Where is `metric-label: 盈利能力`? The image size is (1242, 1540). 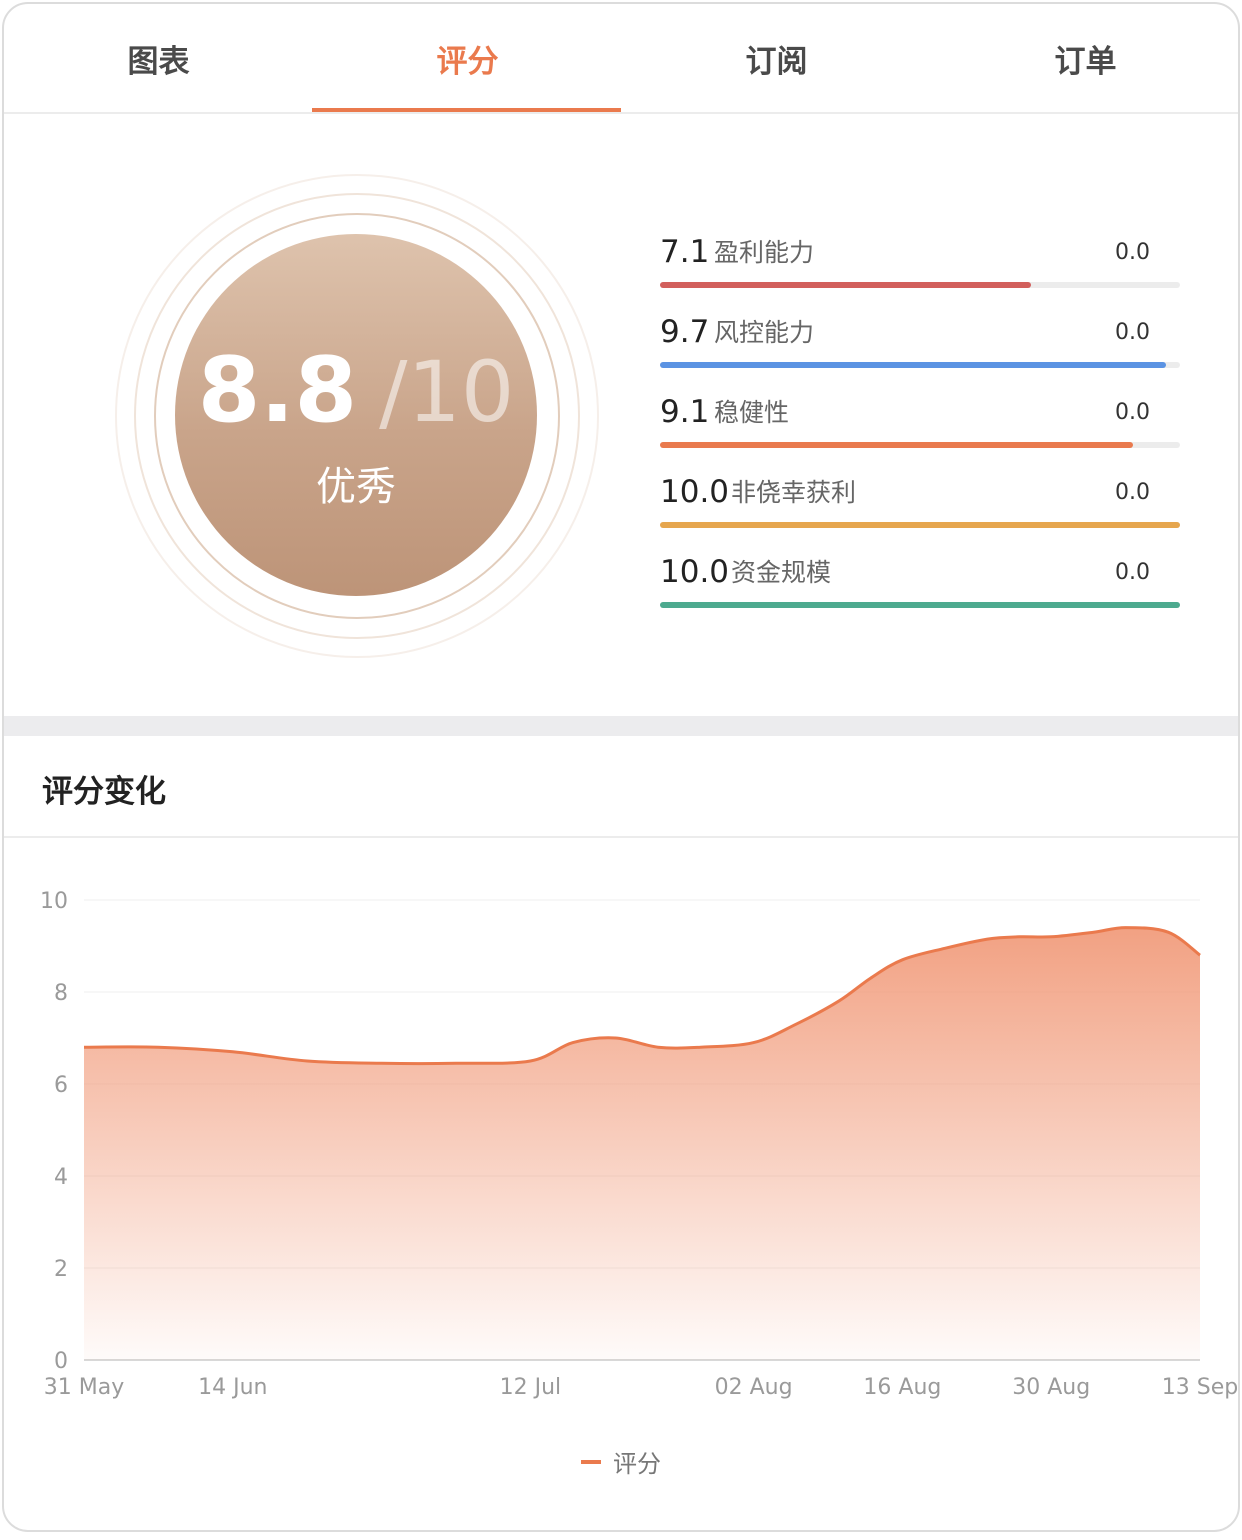 metric-label: 盈利能力 is located at coordinates (764, 252).